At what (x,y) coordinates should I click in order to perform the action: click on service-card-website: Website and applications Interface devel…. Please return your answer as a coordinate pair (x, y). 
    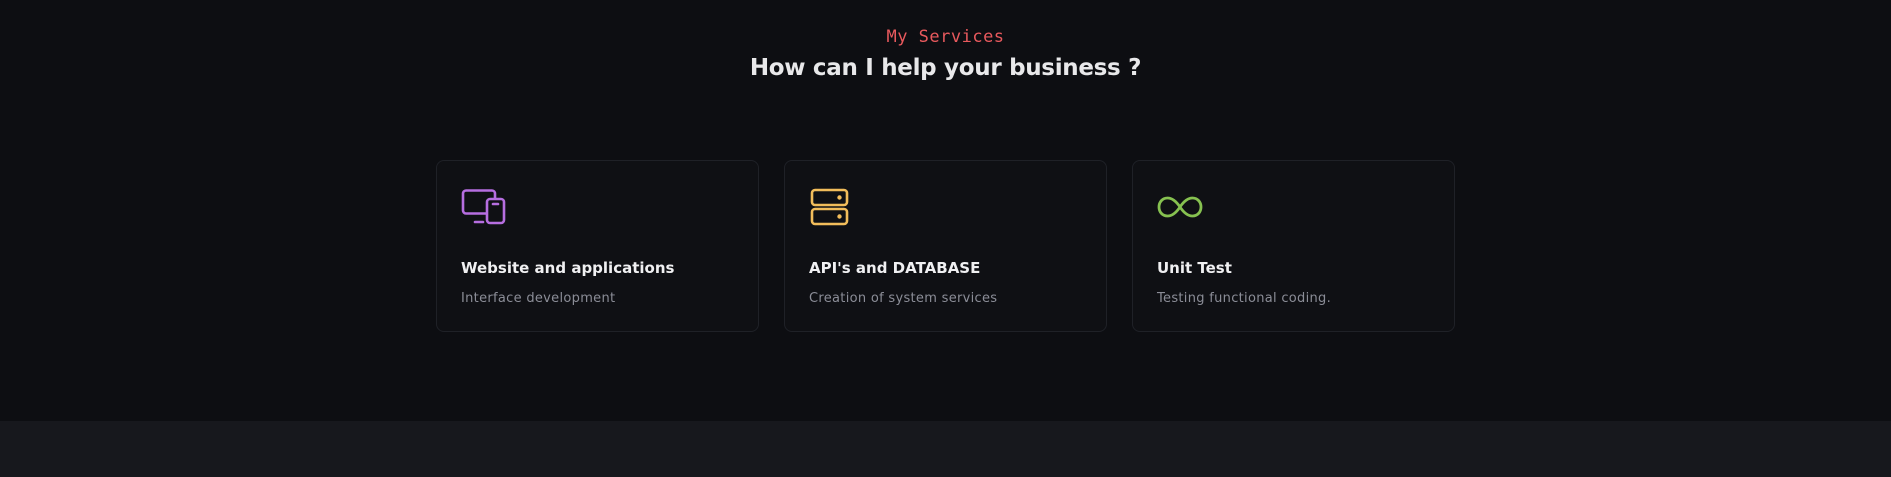
    Looking at the image, I should click on (597, 246).